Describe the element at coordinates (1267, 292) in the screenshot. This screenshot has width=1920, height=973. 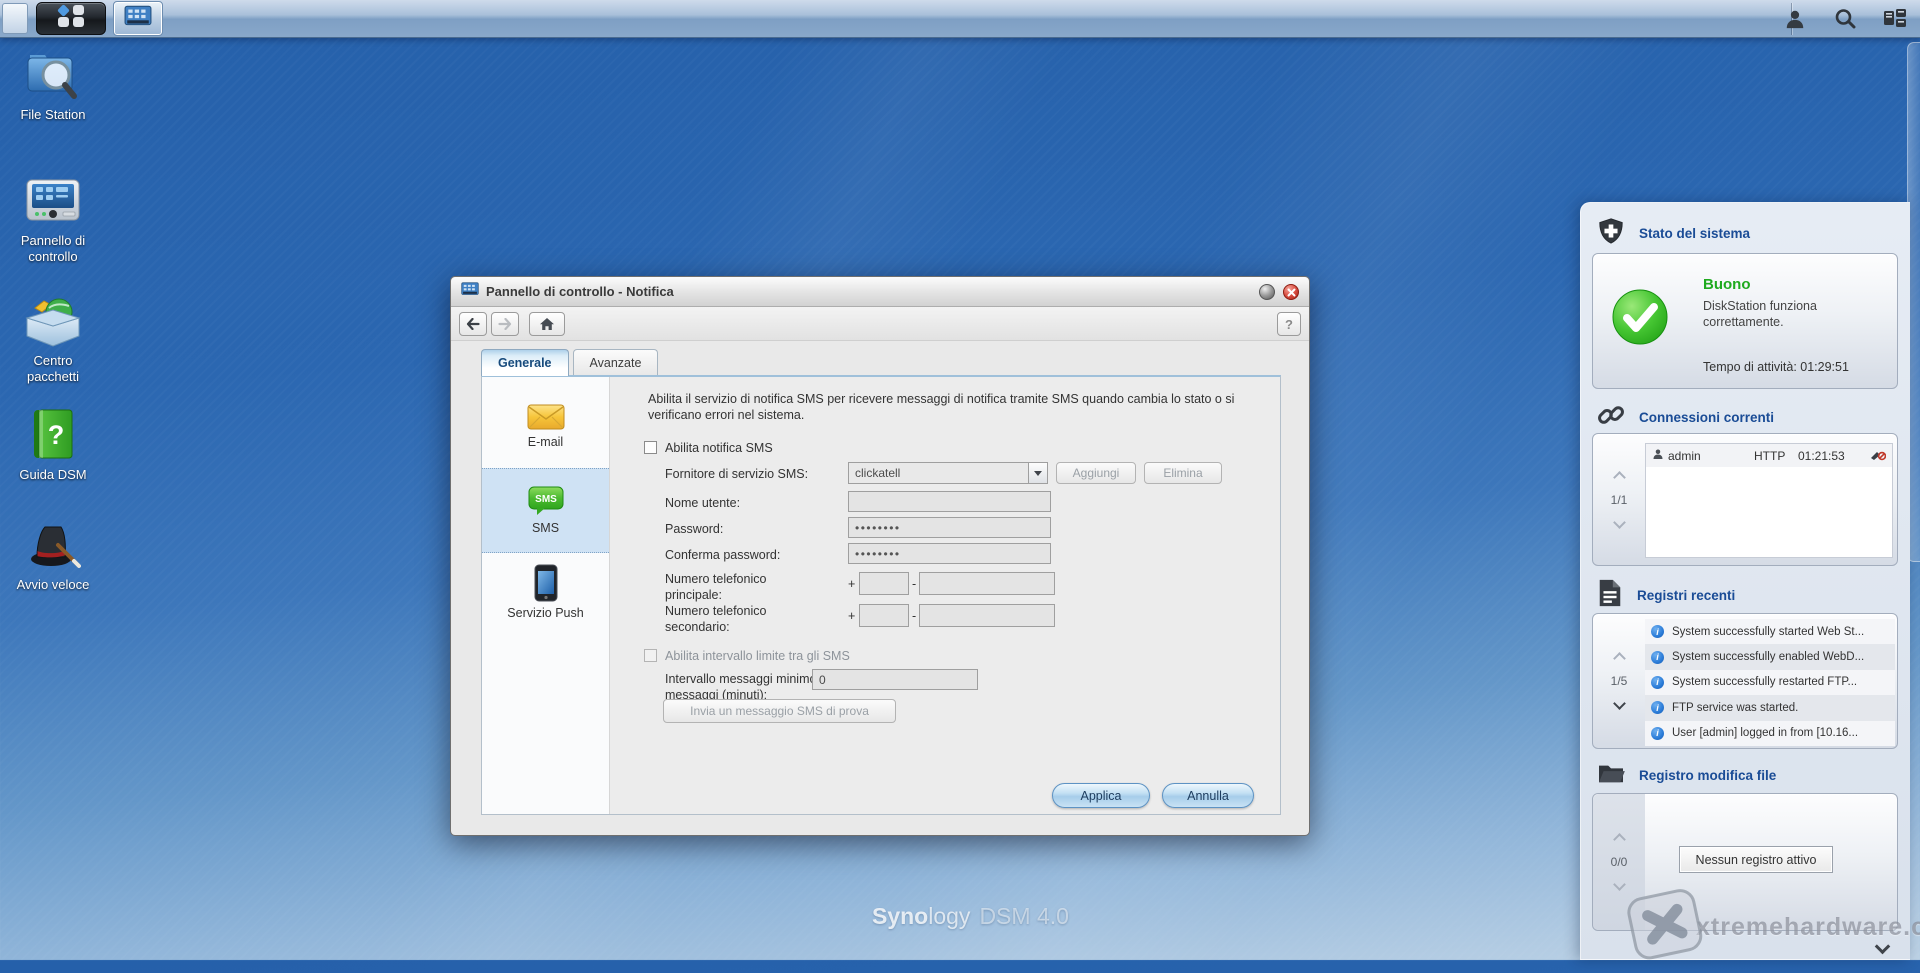
I see `minimize-button` at that location.